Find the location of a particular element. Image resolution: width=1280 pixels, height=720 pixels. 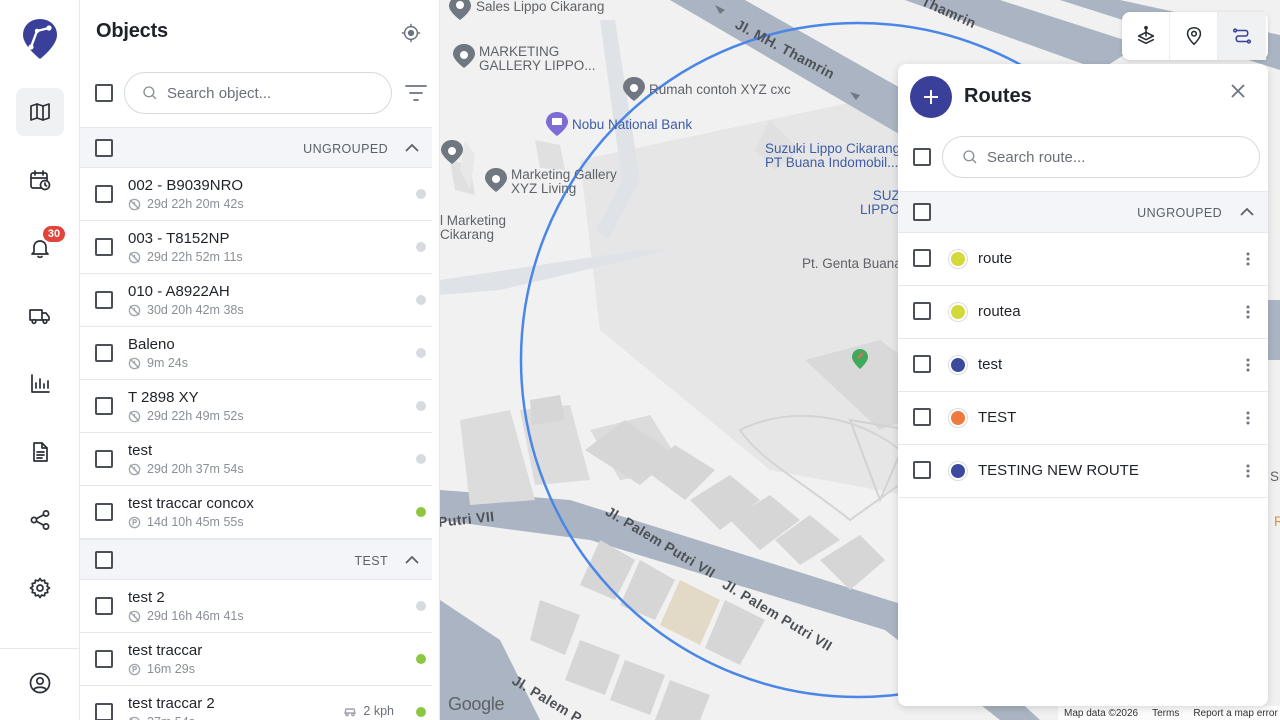

object-search-box is located at coordinates (258, 93).